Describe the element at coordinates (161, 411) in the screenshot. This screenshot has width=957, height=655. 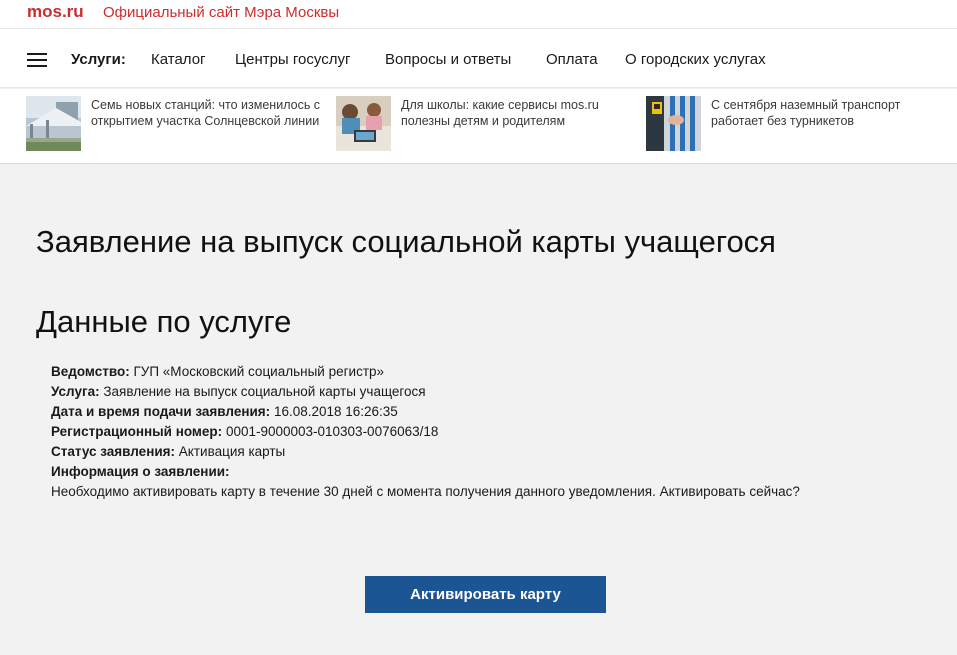
I see `detail-label: Дата и время подачи заявления:` at that location.